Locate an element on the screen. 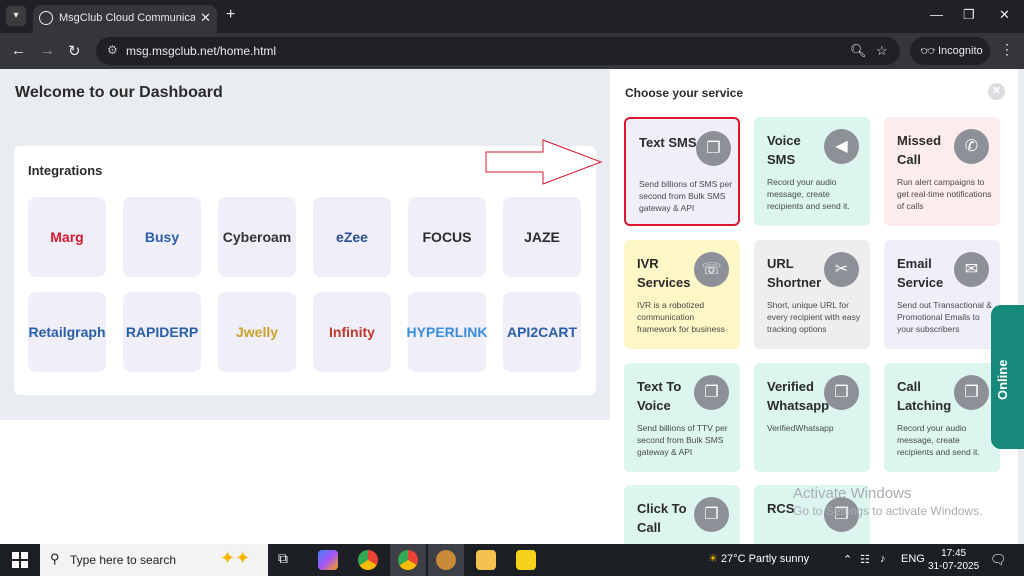  minimize-button: — is located at coordinates (936, 14).